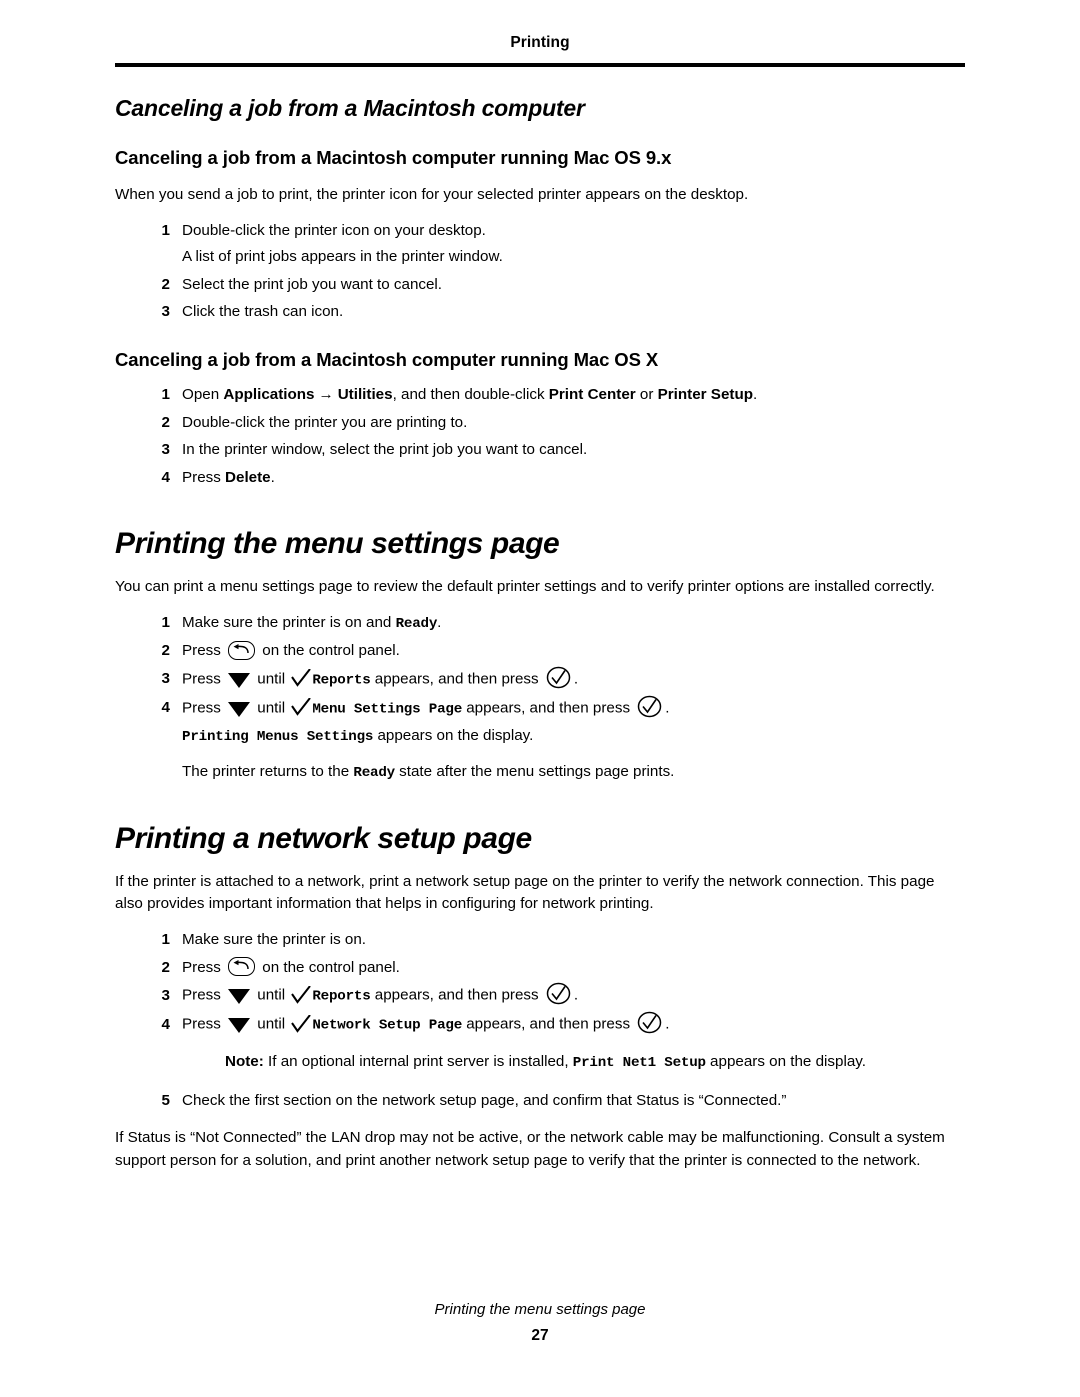  I want to click on arrow-glyph: →, so click(326, 395).